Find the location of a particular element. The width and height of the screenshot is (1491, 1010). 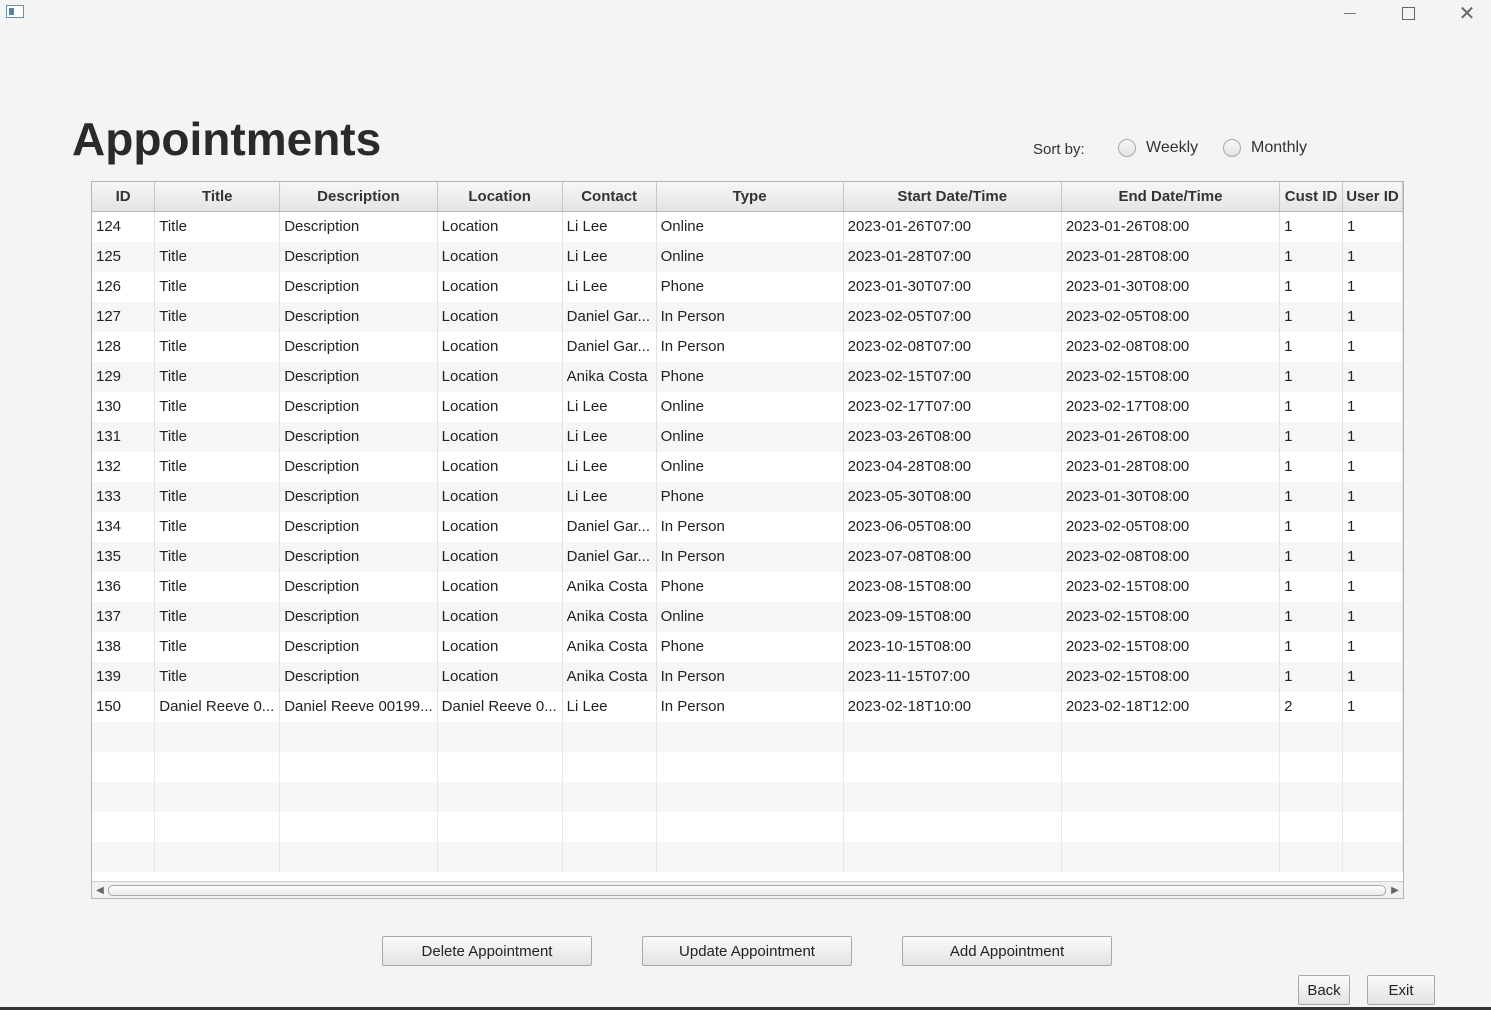

cell-start: 2023-02-15T07:00 is located at coordinates (952, 376).